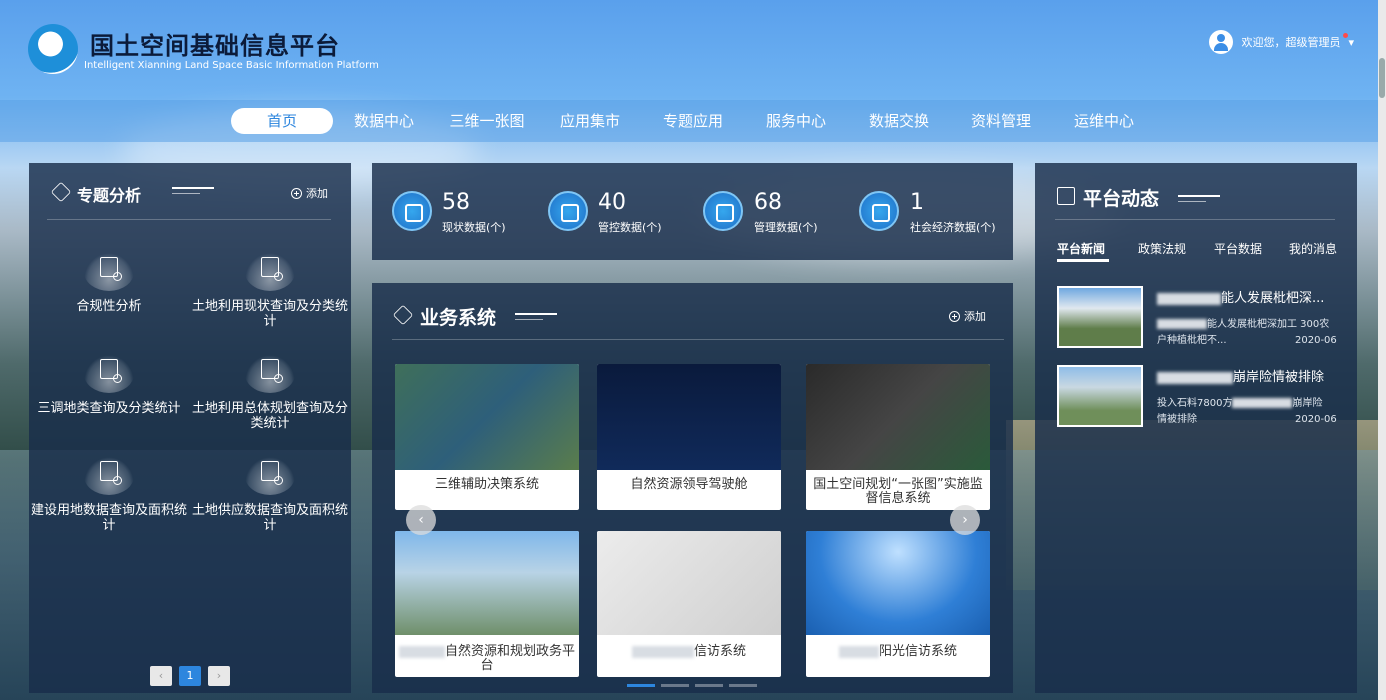 Image resolution: width=1386 pixels, height=700 pixels. Describe the element at coordinates (309, 193) in the screenshot. I see `thematic-add-button: 添加` at that location.